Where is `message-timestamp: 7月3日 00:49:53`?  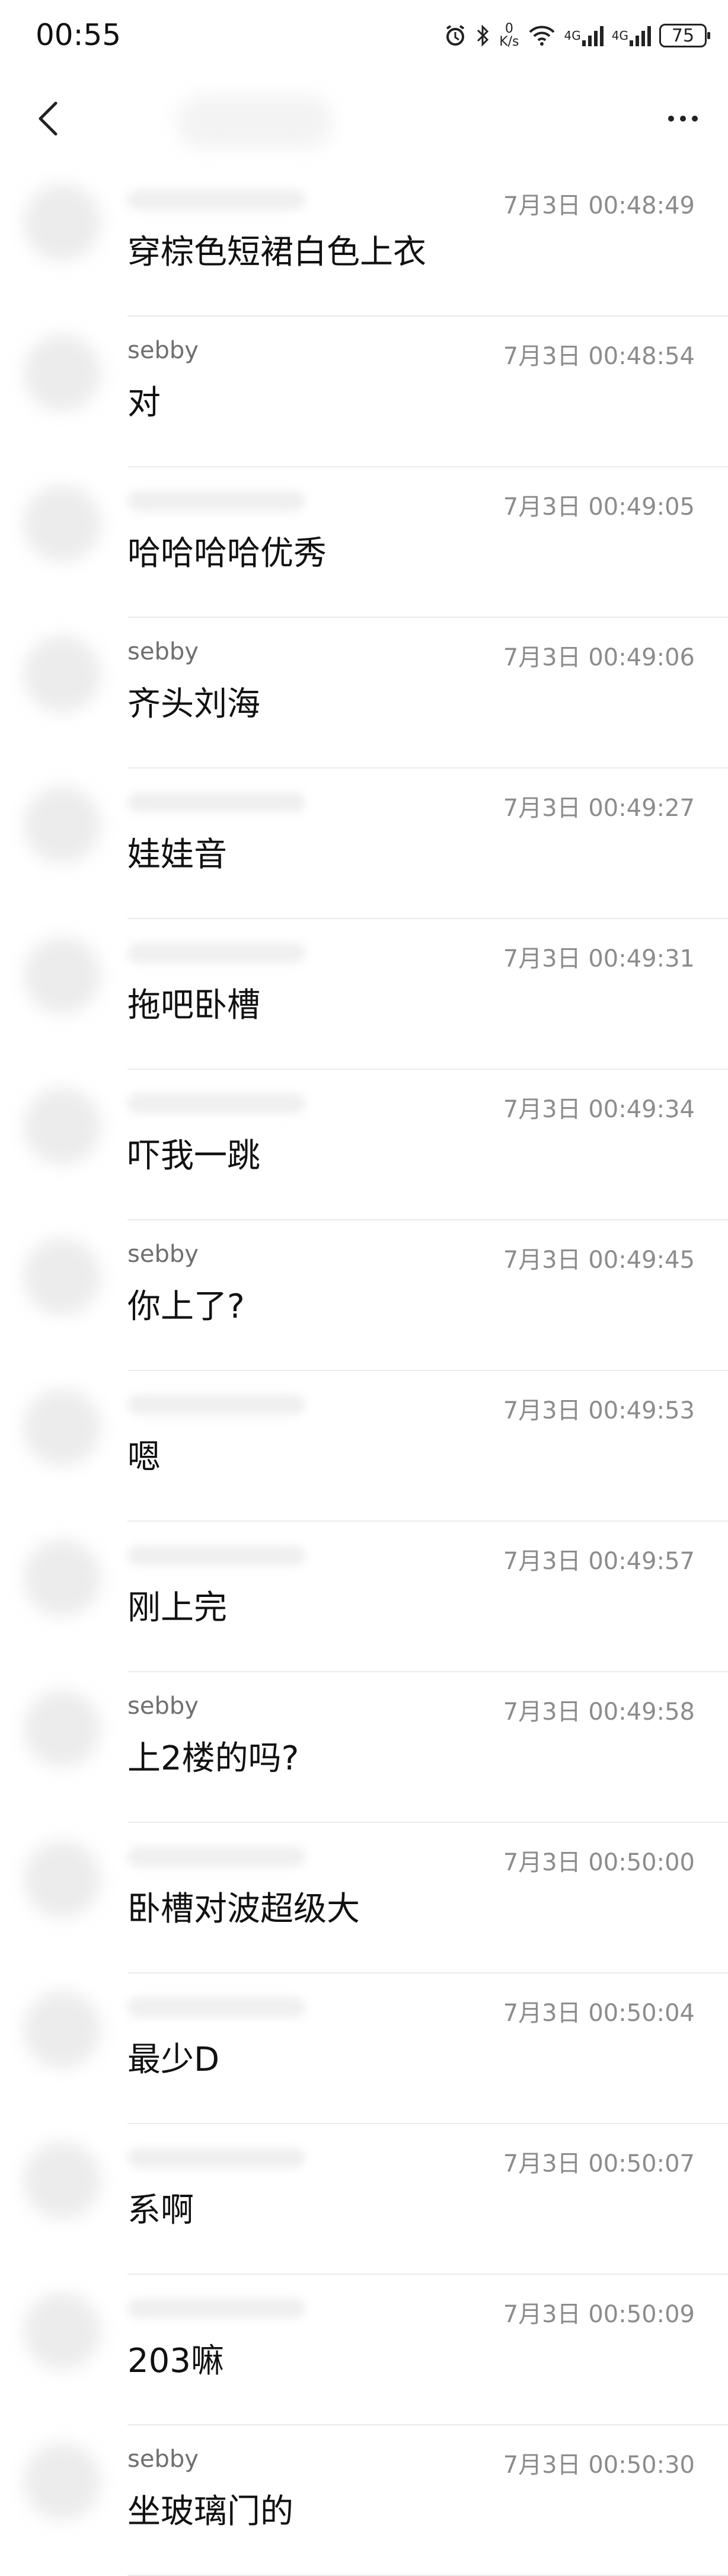 message-timestamp: 7月3日 00:49:53 is located at coordinates (599, 1410).